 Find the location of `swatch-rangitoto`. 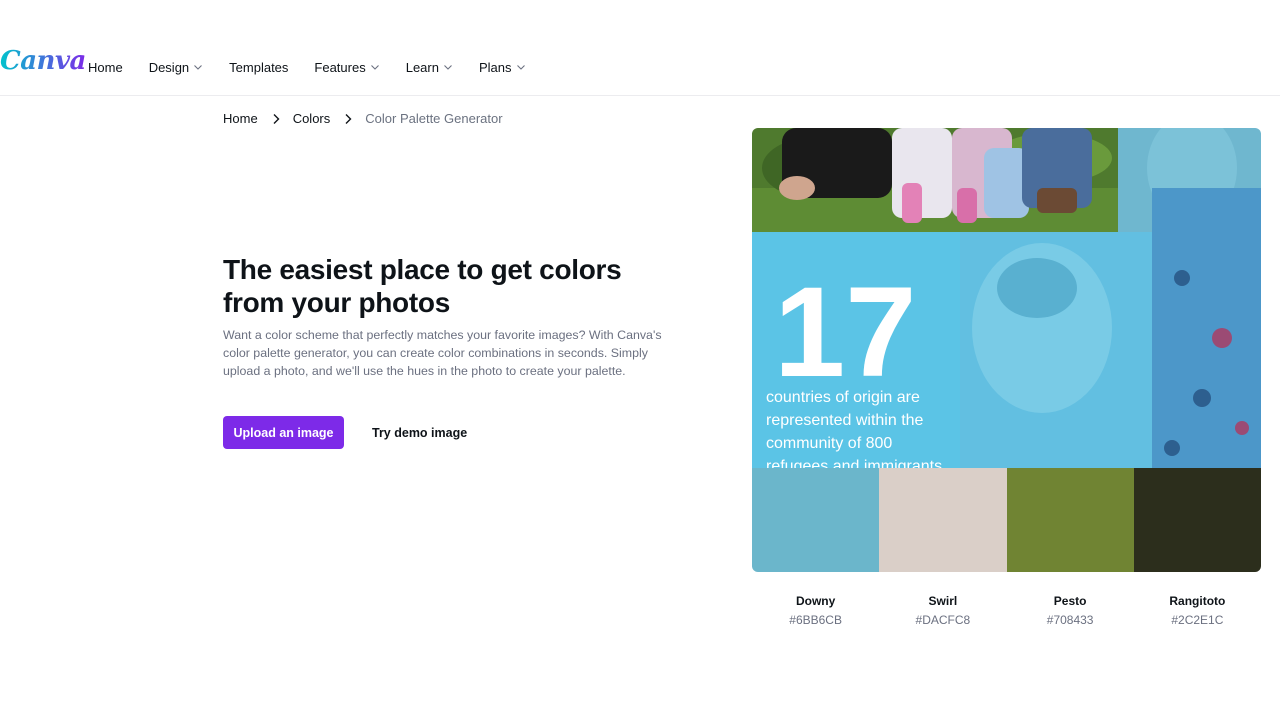

swatch-rangitoto is located at coordinates (1197, 520).